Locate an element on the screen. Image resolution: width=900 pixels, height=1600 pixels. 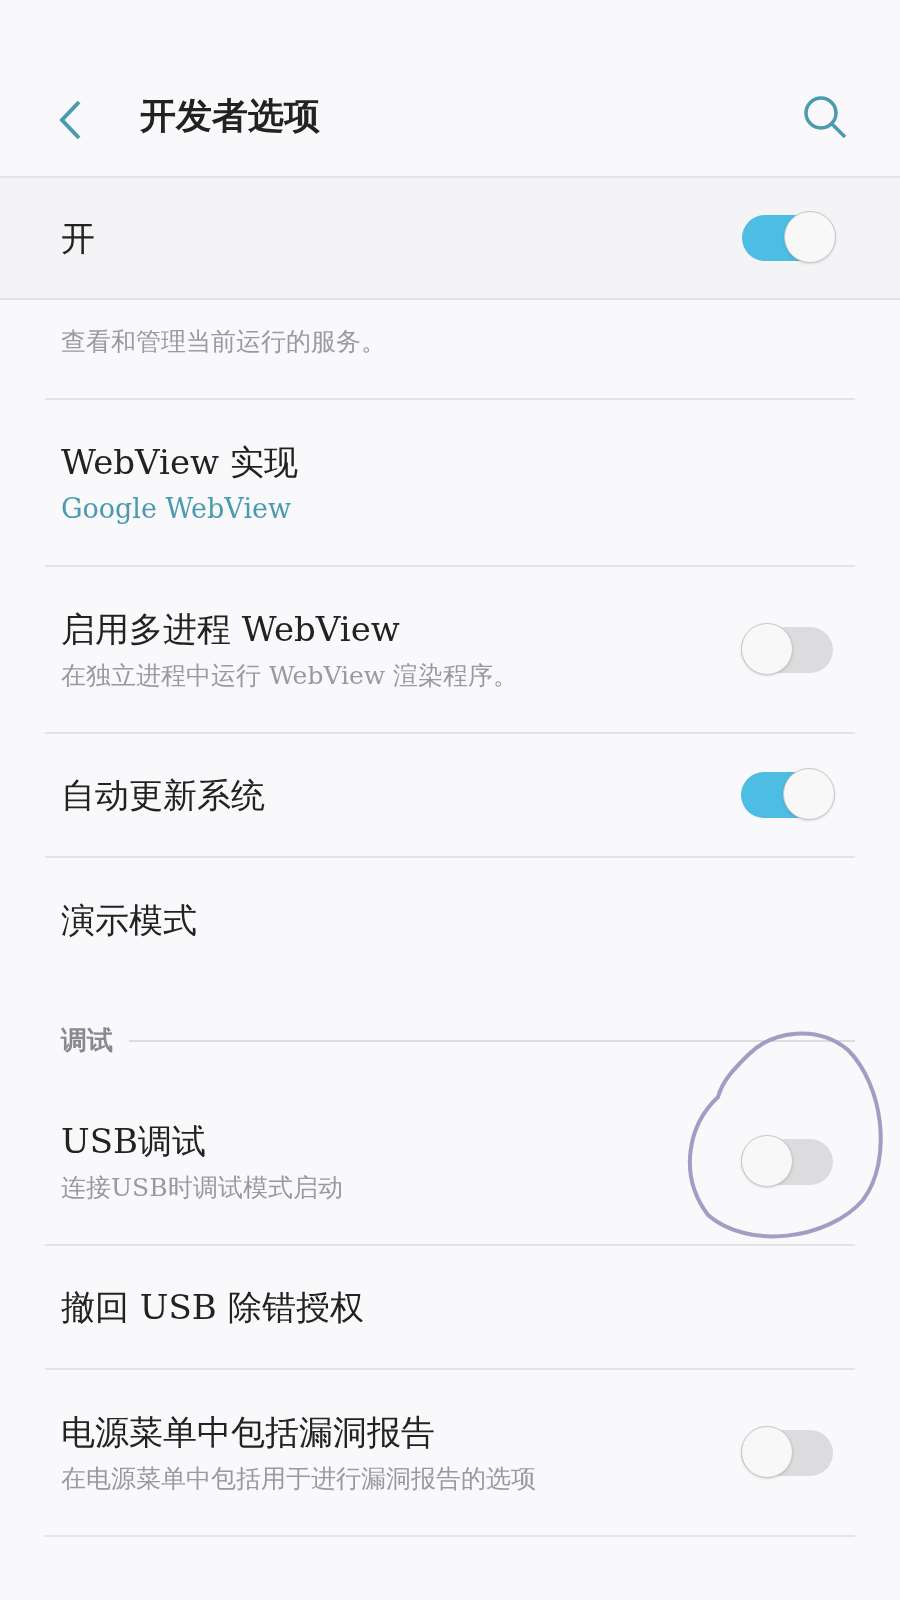
settings-item: WebView 实现 Google WebView is located at coordinates (450, 483).